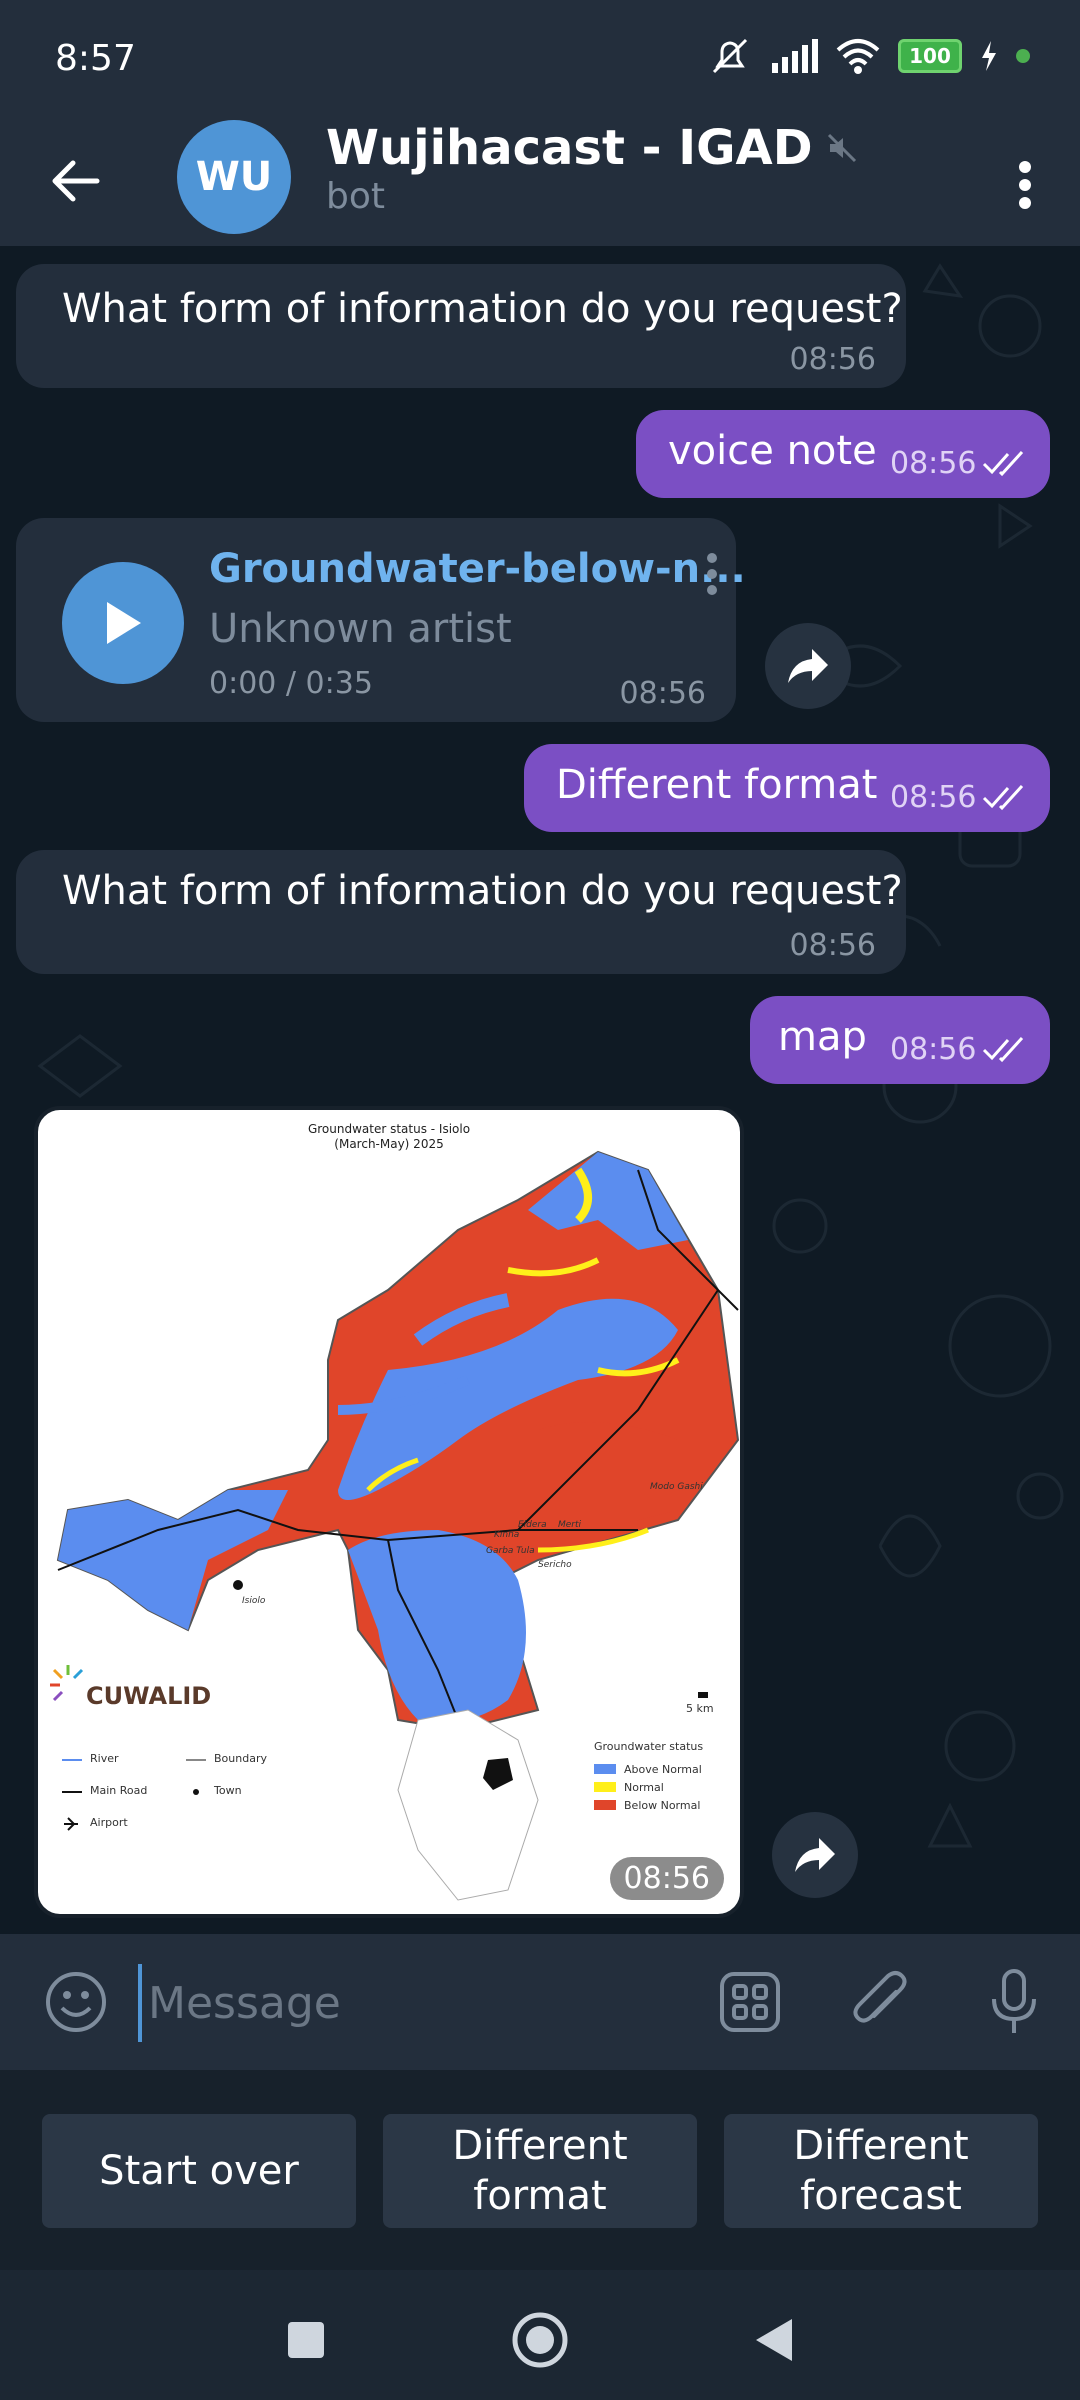 This screenshot has width=1080, height=2400. I want to click on attach-button, so click(882, 2002).